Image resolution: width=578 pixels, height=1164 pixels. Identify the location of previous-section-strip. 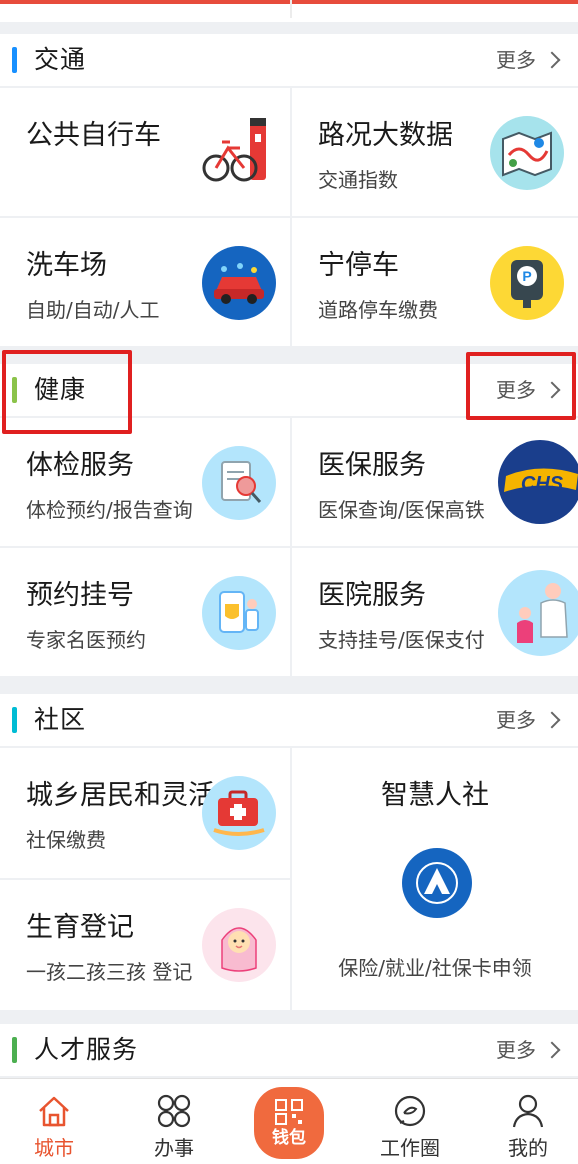
(289, 11).